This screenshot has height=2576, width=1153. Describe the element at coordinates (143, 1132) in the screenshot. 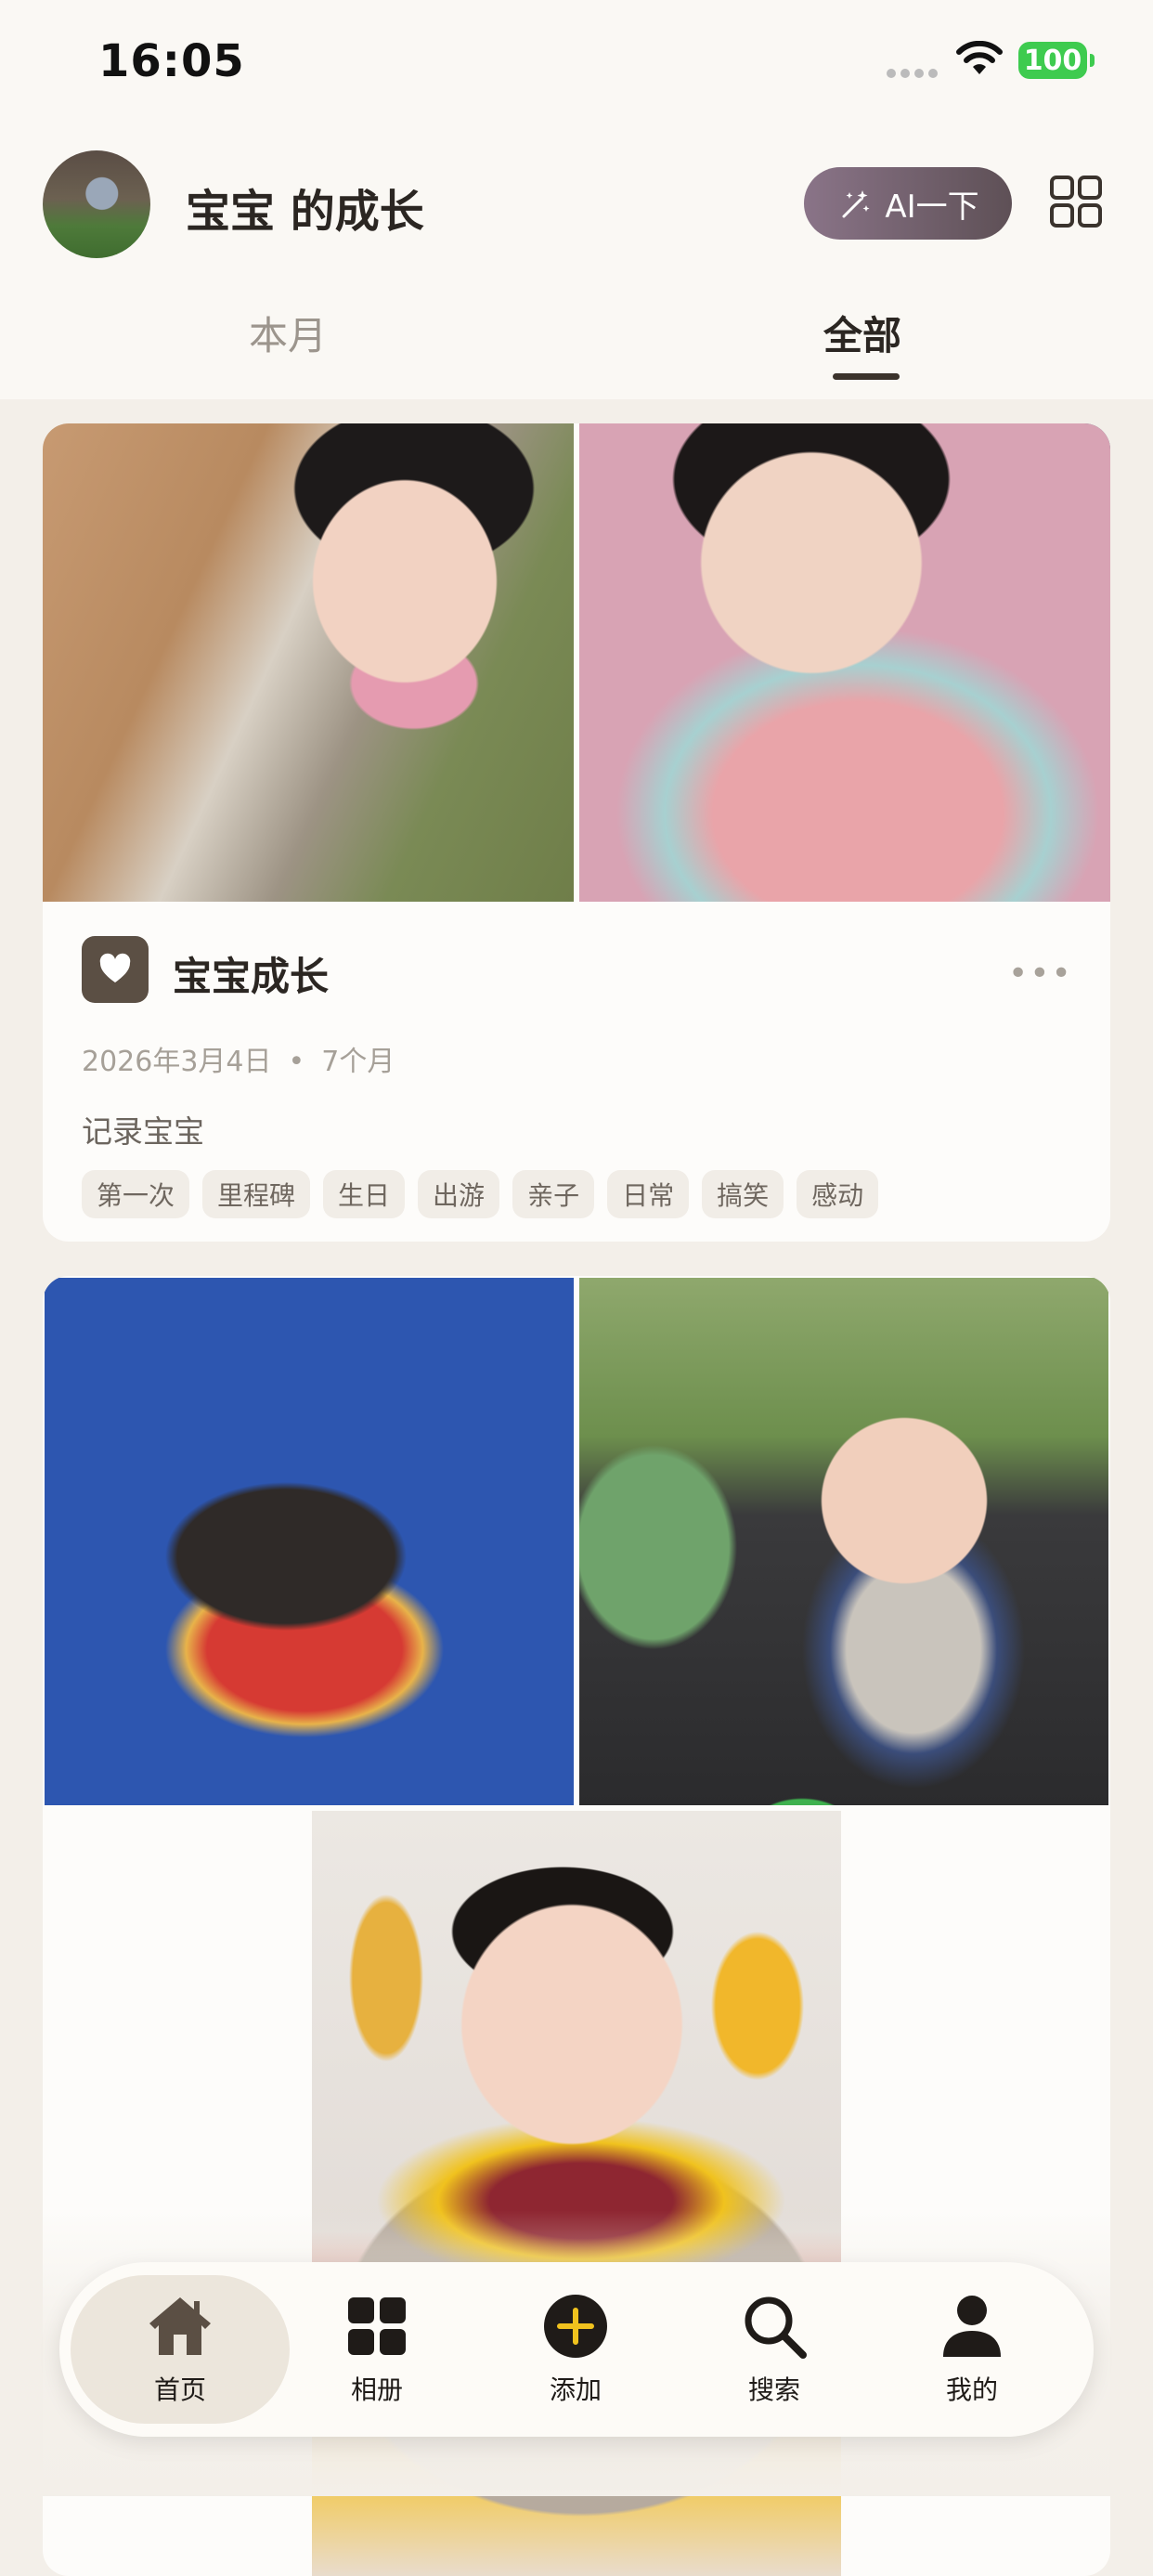

I see `card-description: 记录宝宝` at that location.